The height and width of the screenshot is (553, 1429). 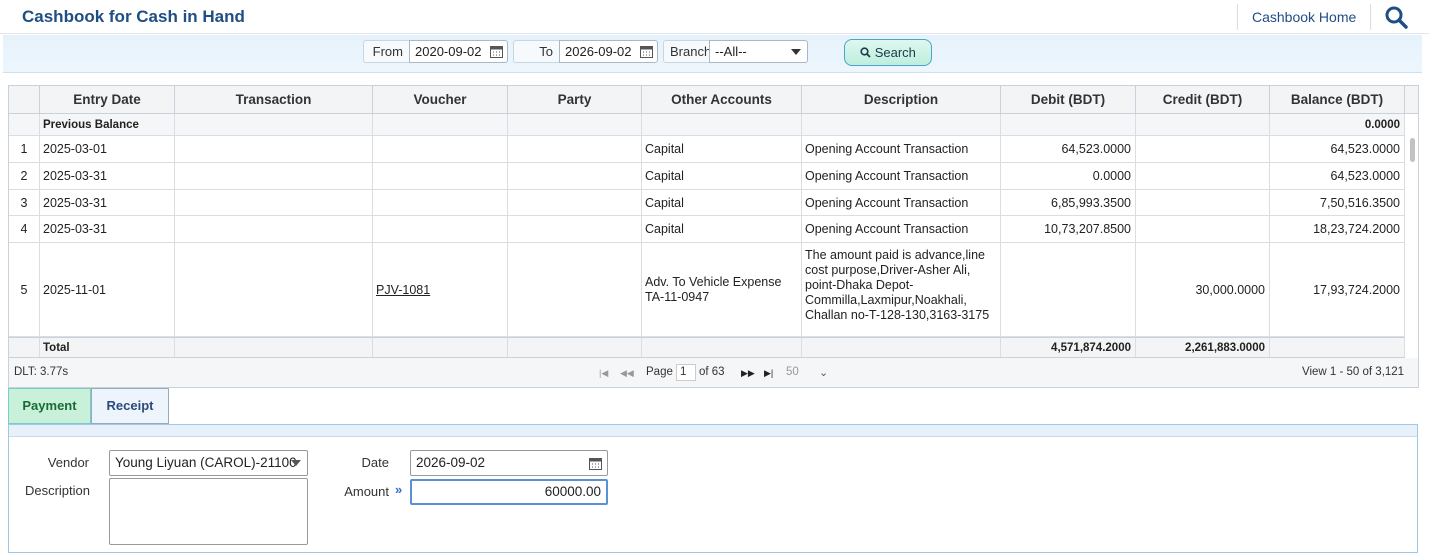 What do you see at coordinates (722, 100) in the screenshot?
I see `column-other-accounts: Other Accounts` at bounding box center [722, 100].